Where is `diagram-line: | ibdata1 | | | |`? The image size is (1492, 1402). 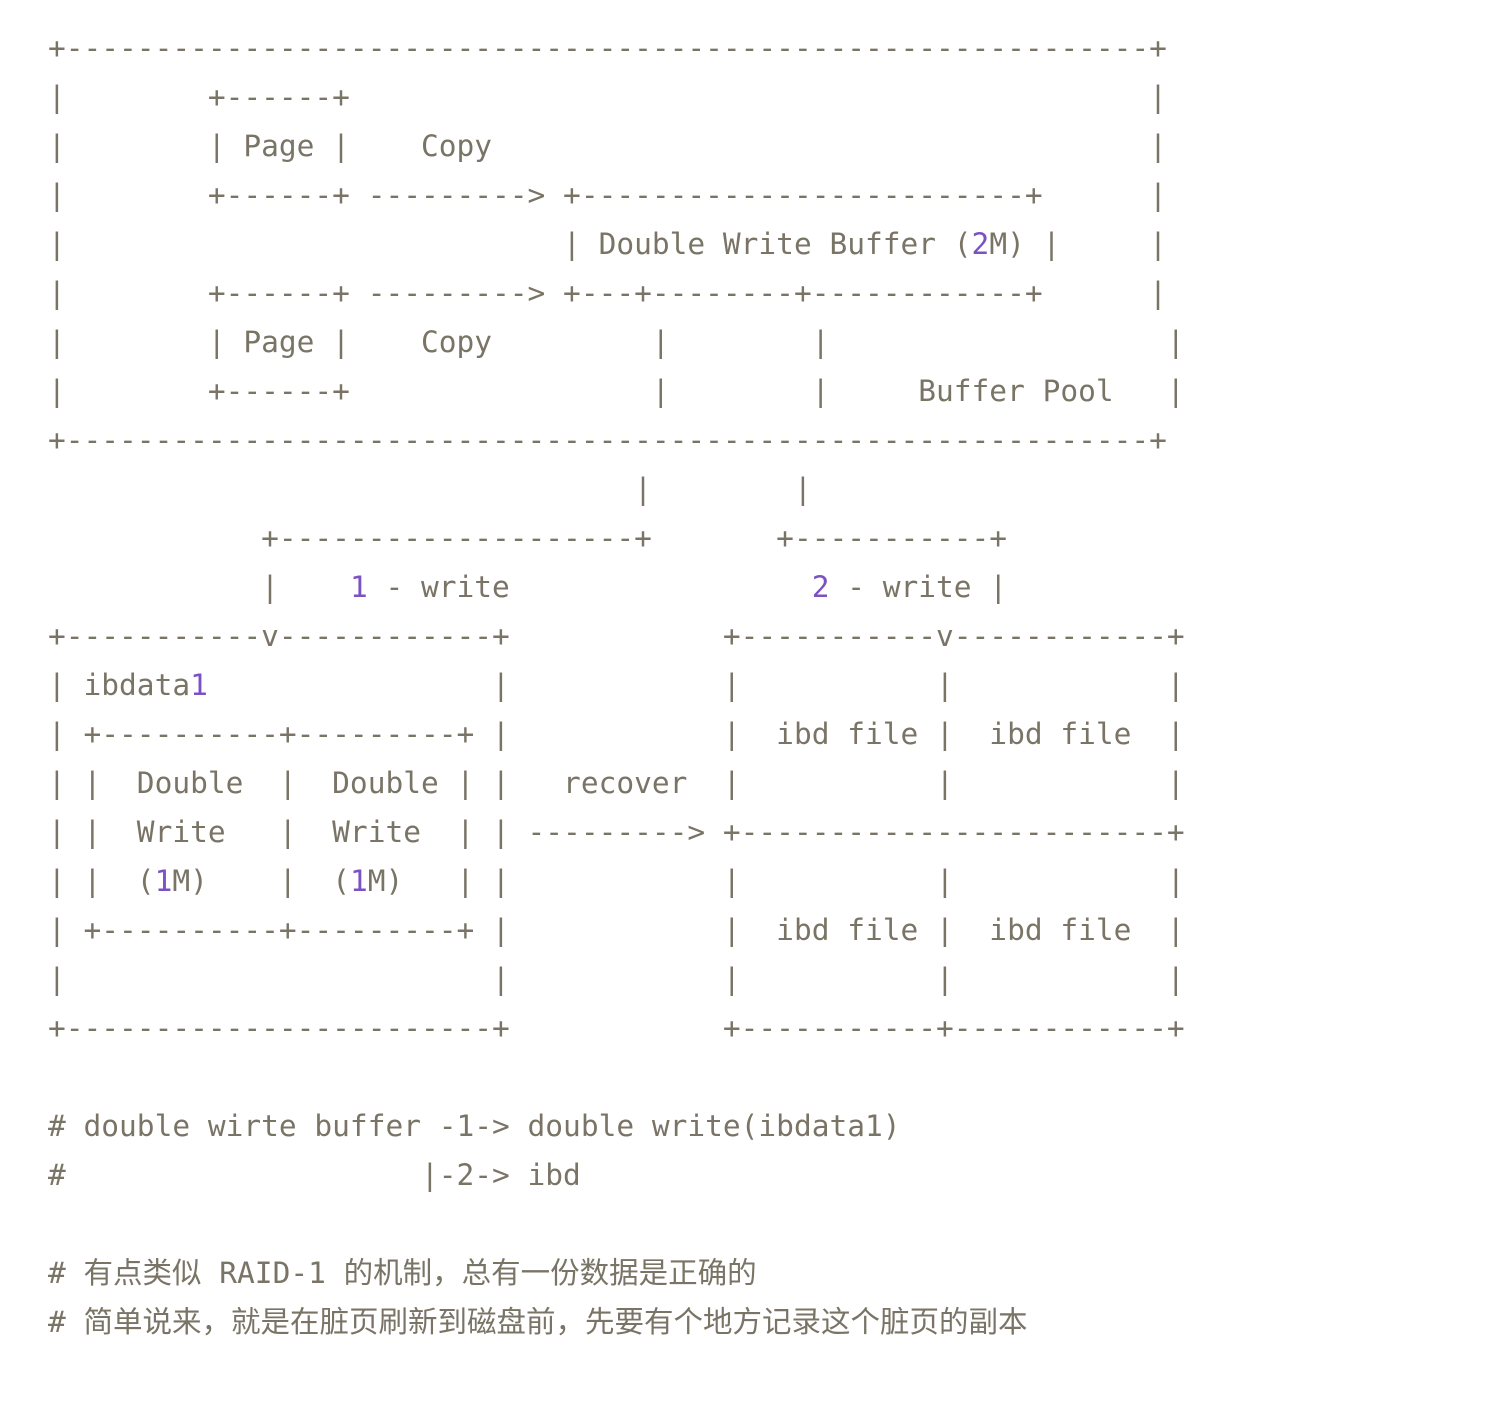 diagram-line: | ibdata1 | | | | is located at coordinates (616, 685).